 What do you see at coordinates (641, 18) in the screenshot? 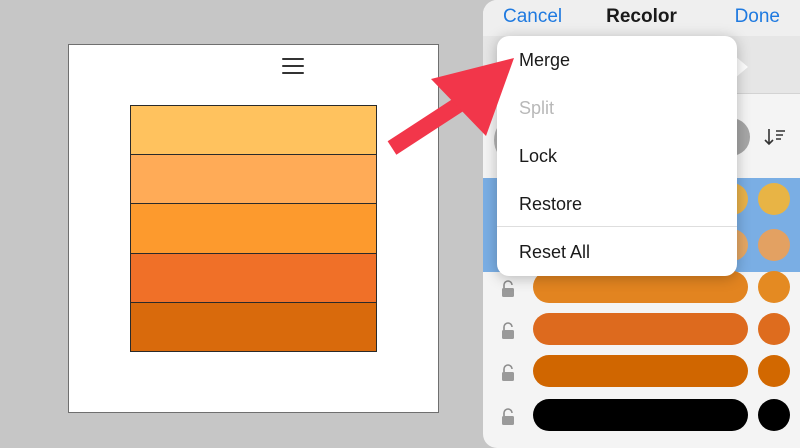
I see `panel-header: Cancel Recolor Done` at bounding box center [641, 18].